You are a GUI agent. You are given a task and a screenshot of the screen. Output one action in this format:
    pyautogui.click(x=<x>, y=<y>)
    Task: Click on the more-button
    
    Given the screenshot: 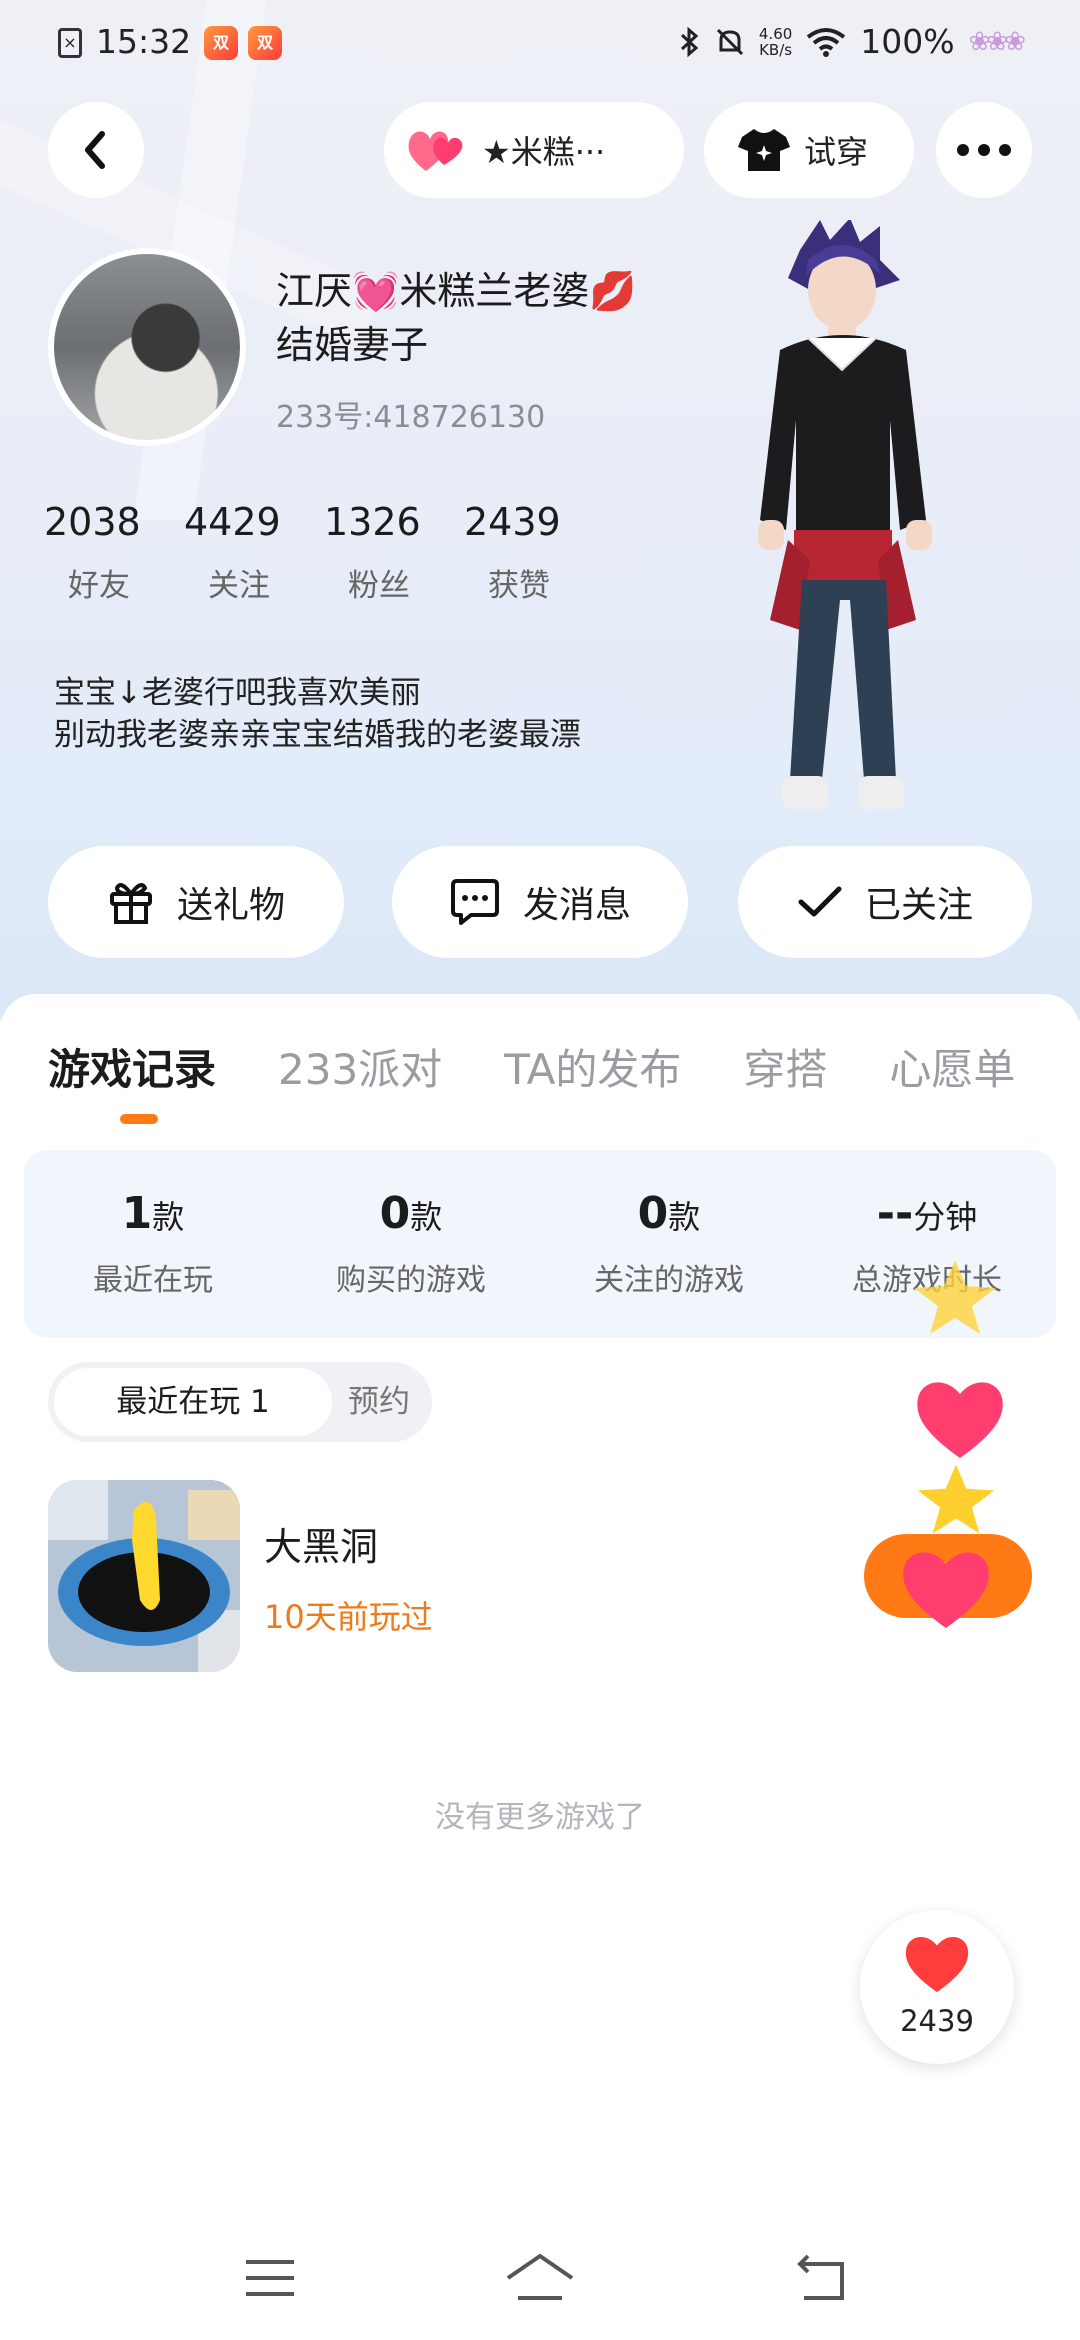 What is the action you would take?
    pyautogui.click(x=984, y=150)
    